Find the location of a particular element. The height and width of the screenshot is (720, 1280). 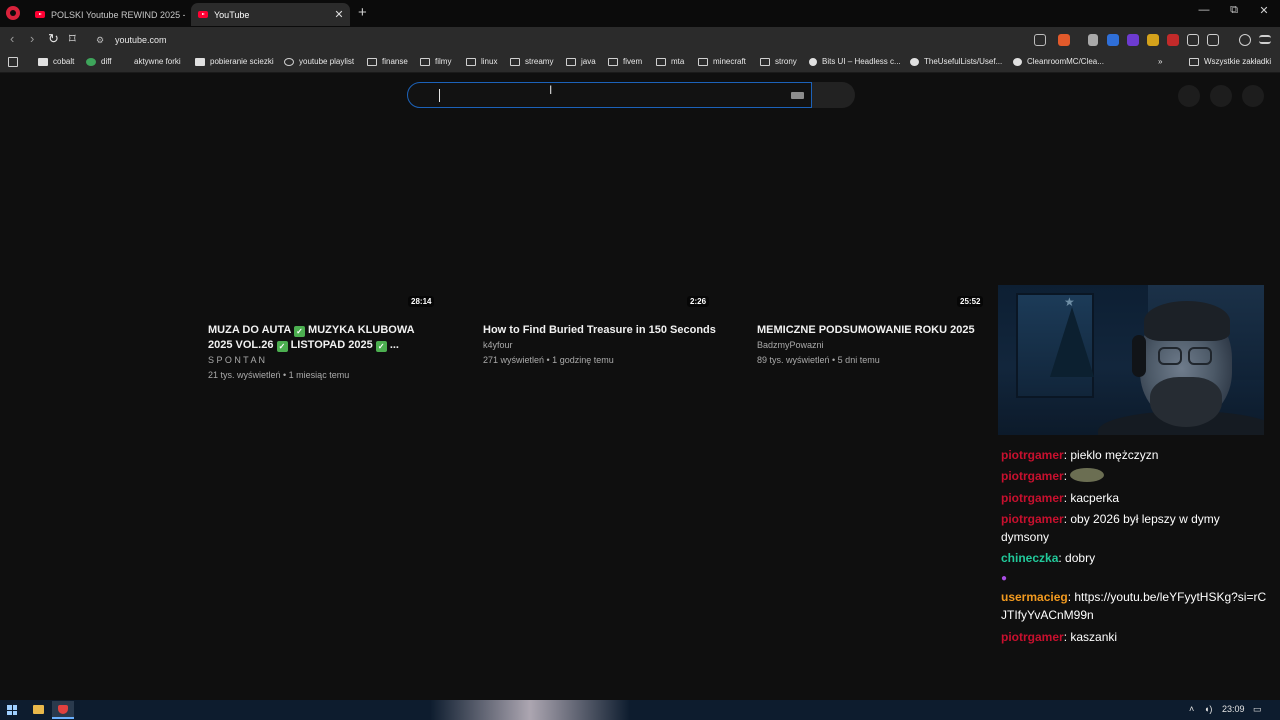

video-title-part: LISTOPAD 2025 is located at coordinates (331, 345).